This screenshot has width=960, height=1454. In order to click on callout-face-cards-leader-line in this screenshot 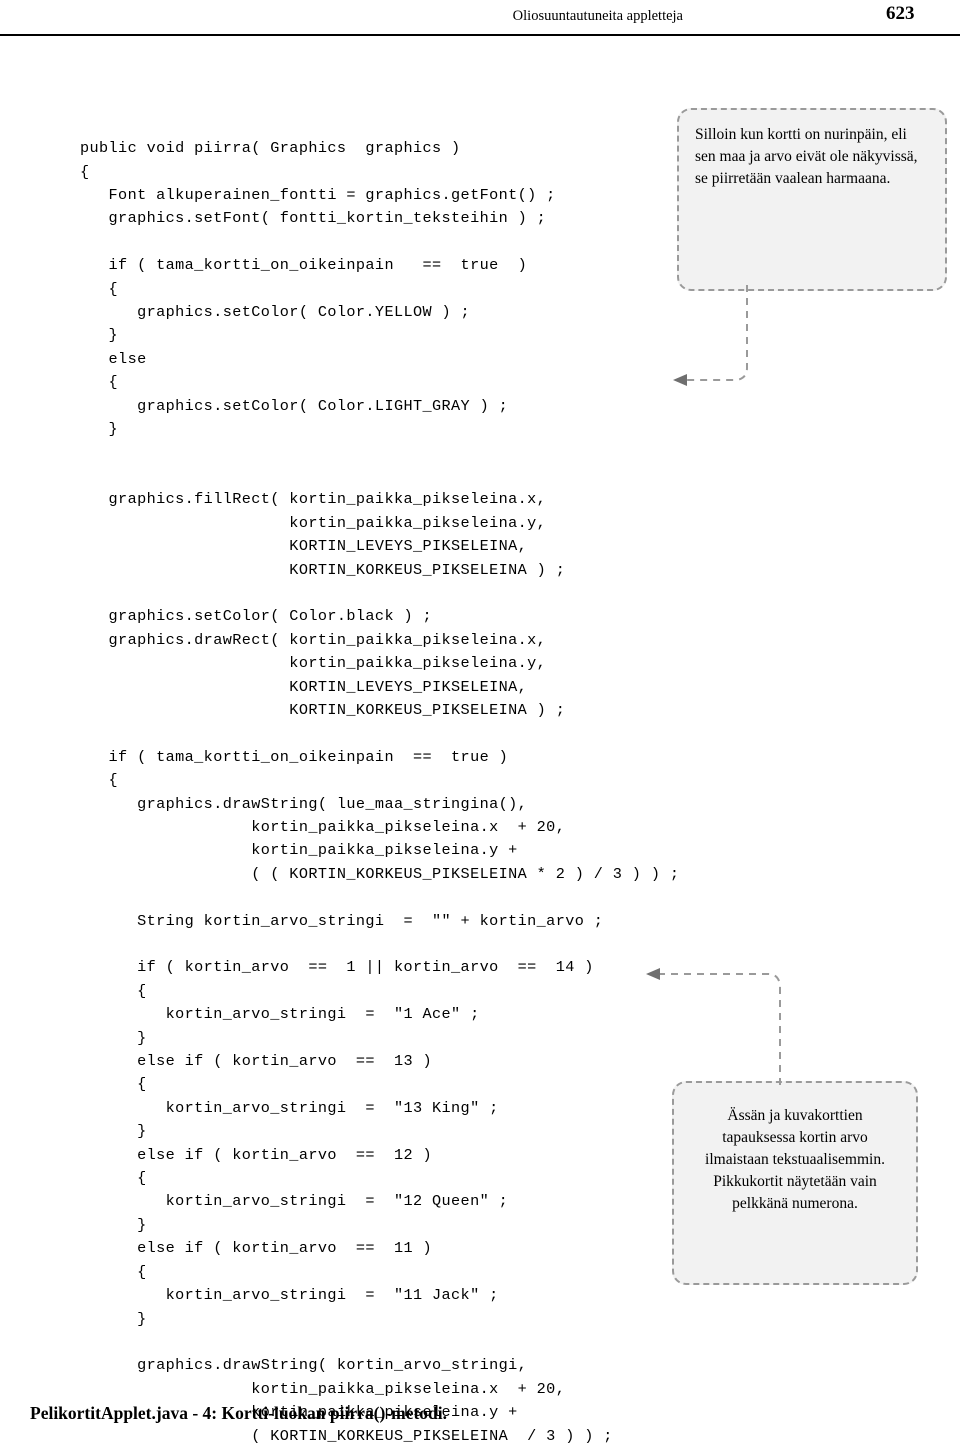, I will do `click(713, 1028)`.